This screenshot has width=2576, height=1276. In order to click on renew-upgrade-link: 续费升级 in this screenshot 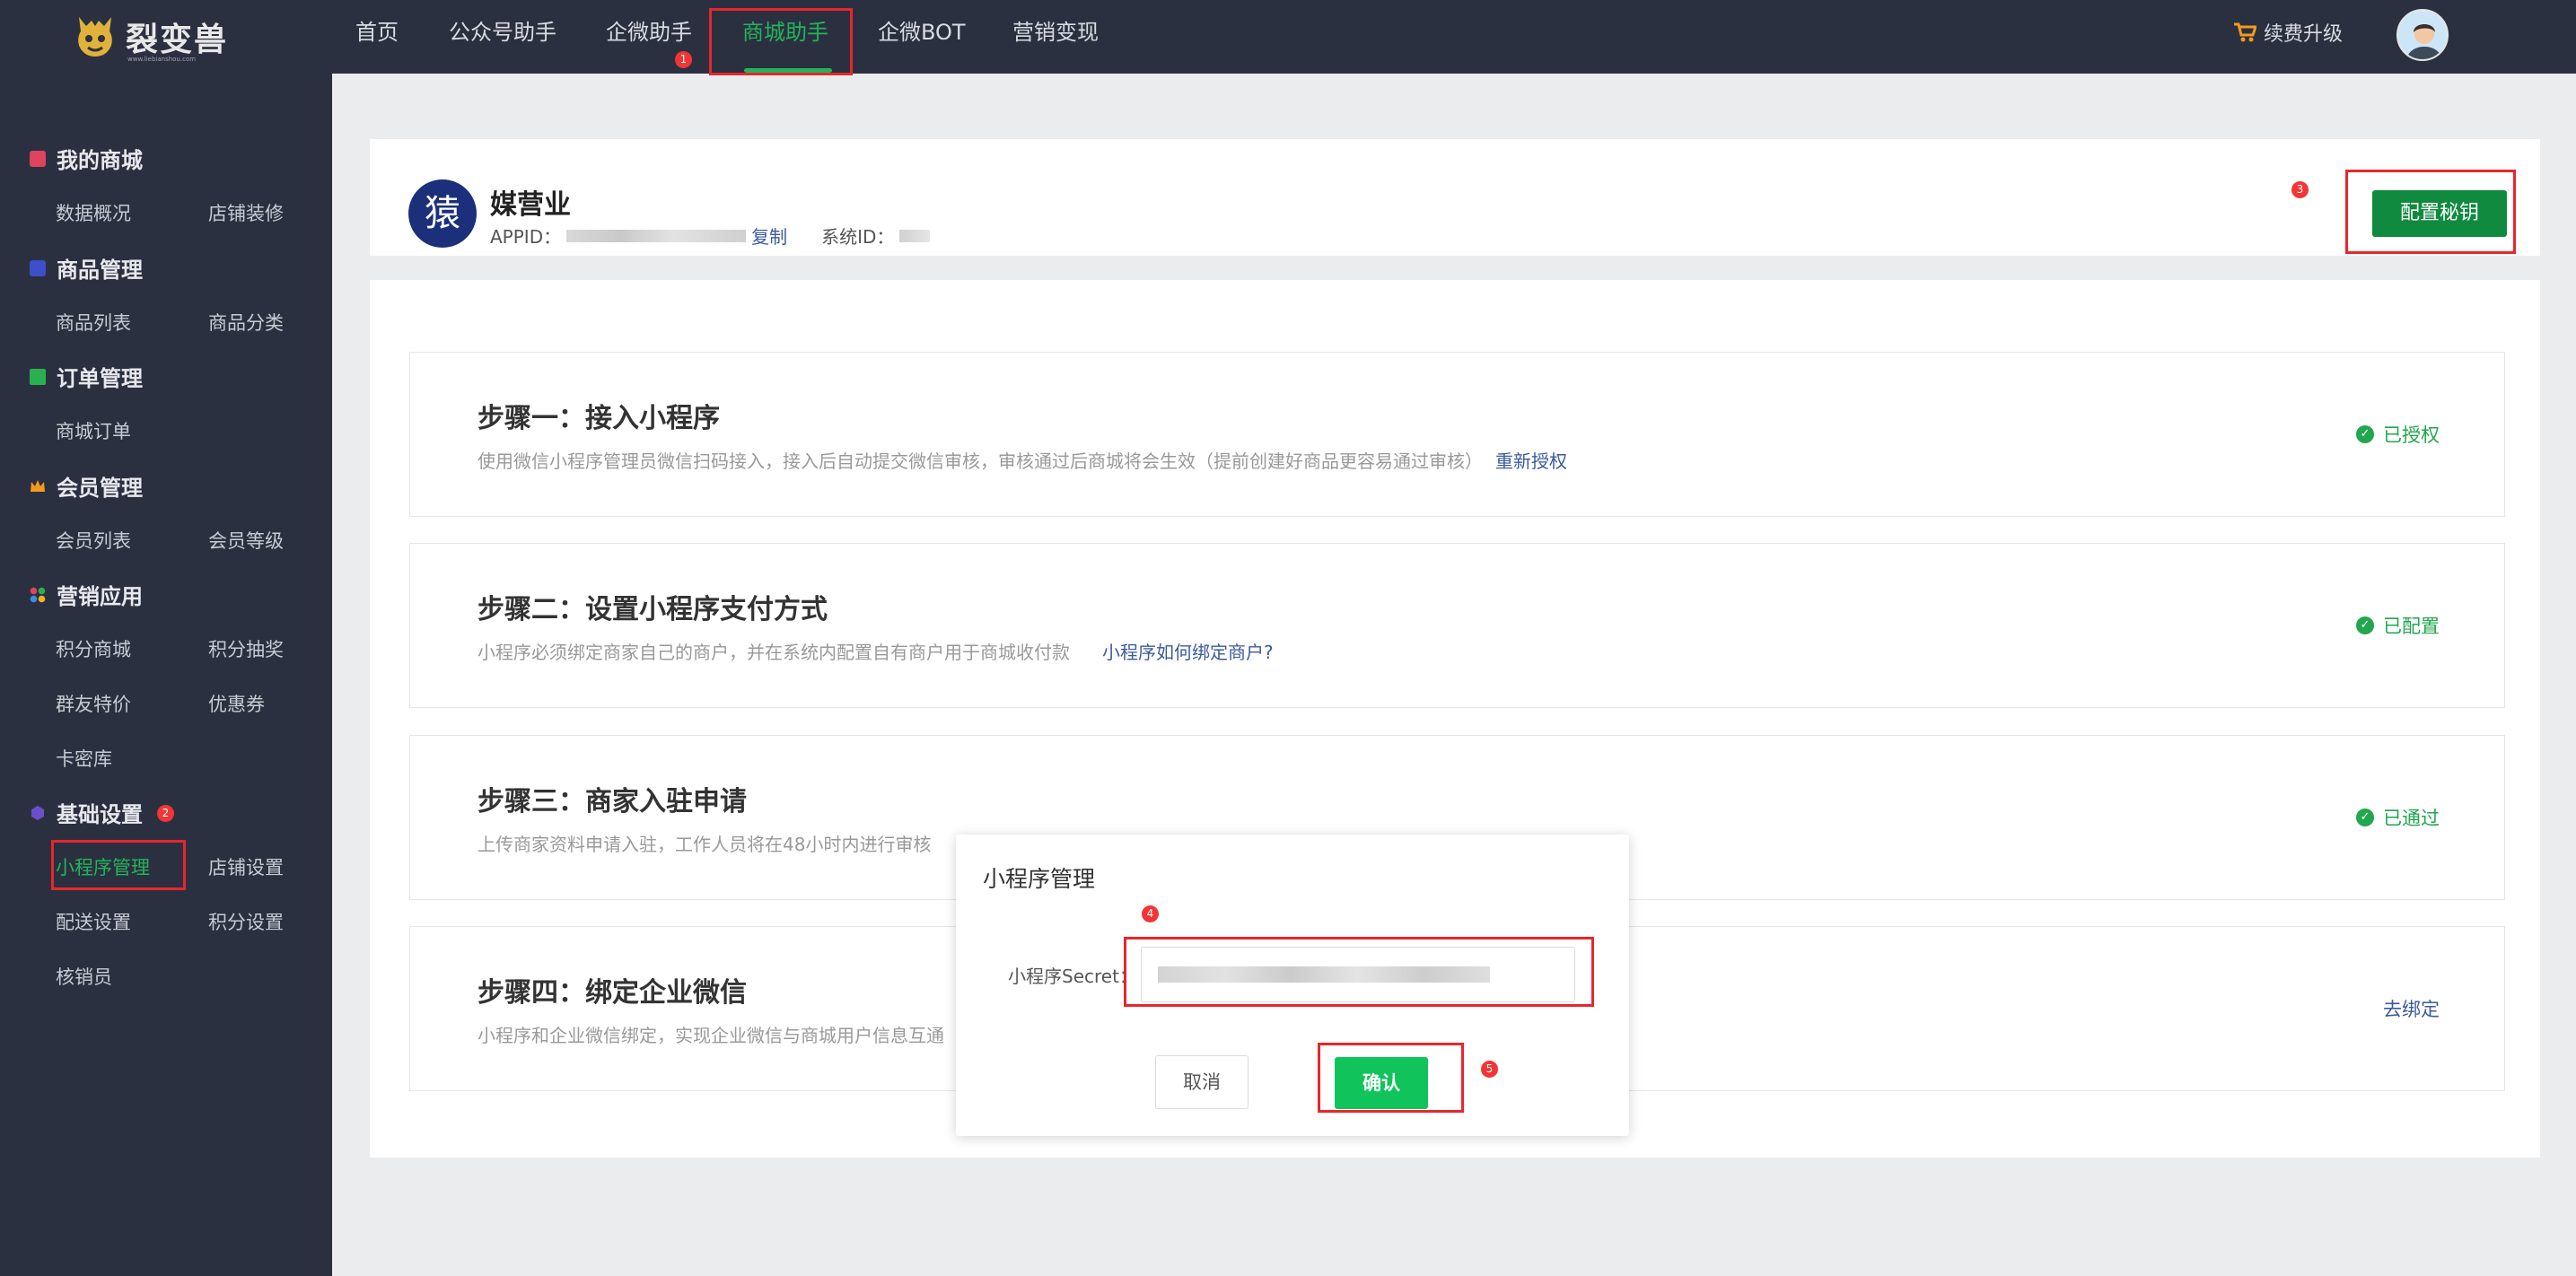, I will do `click(2288, 32)`.